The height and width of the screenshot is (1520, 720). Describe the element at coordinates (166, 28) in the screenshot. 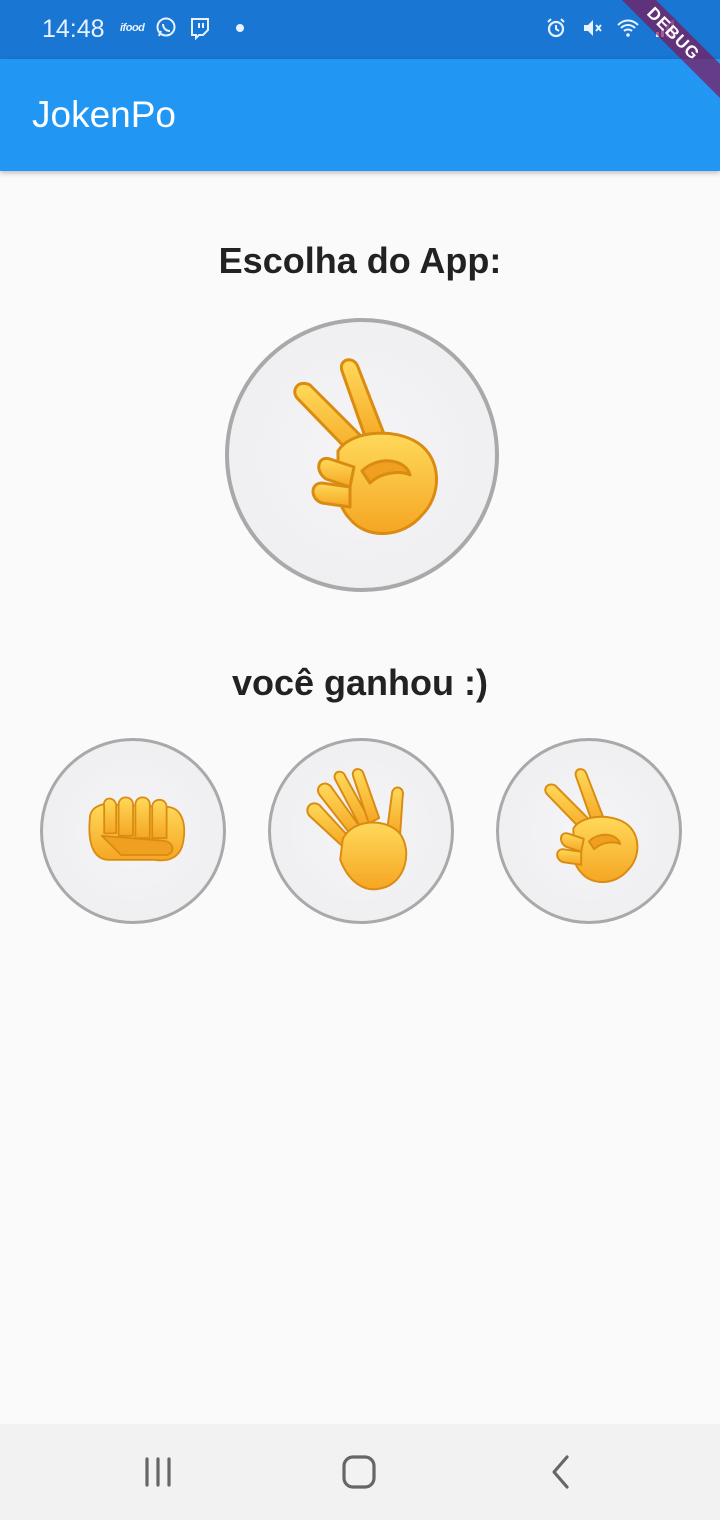

I see `whatsapp-icon` at that location.